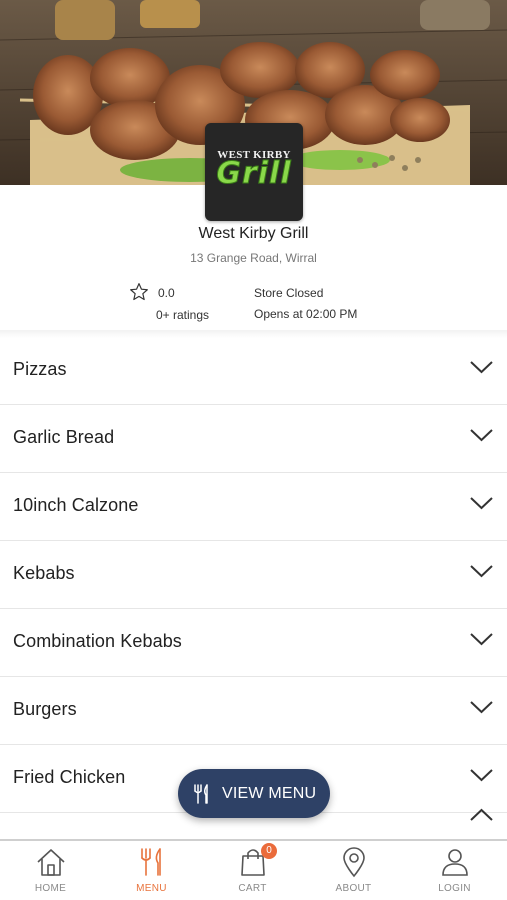  Describe the element at coordinates (253, 575) in the screenshot. I see `category-row-kebabs: Kebabs` at that location.